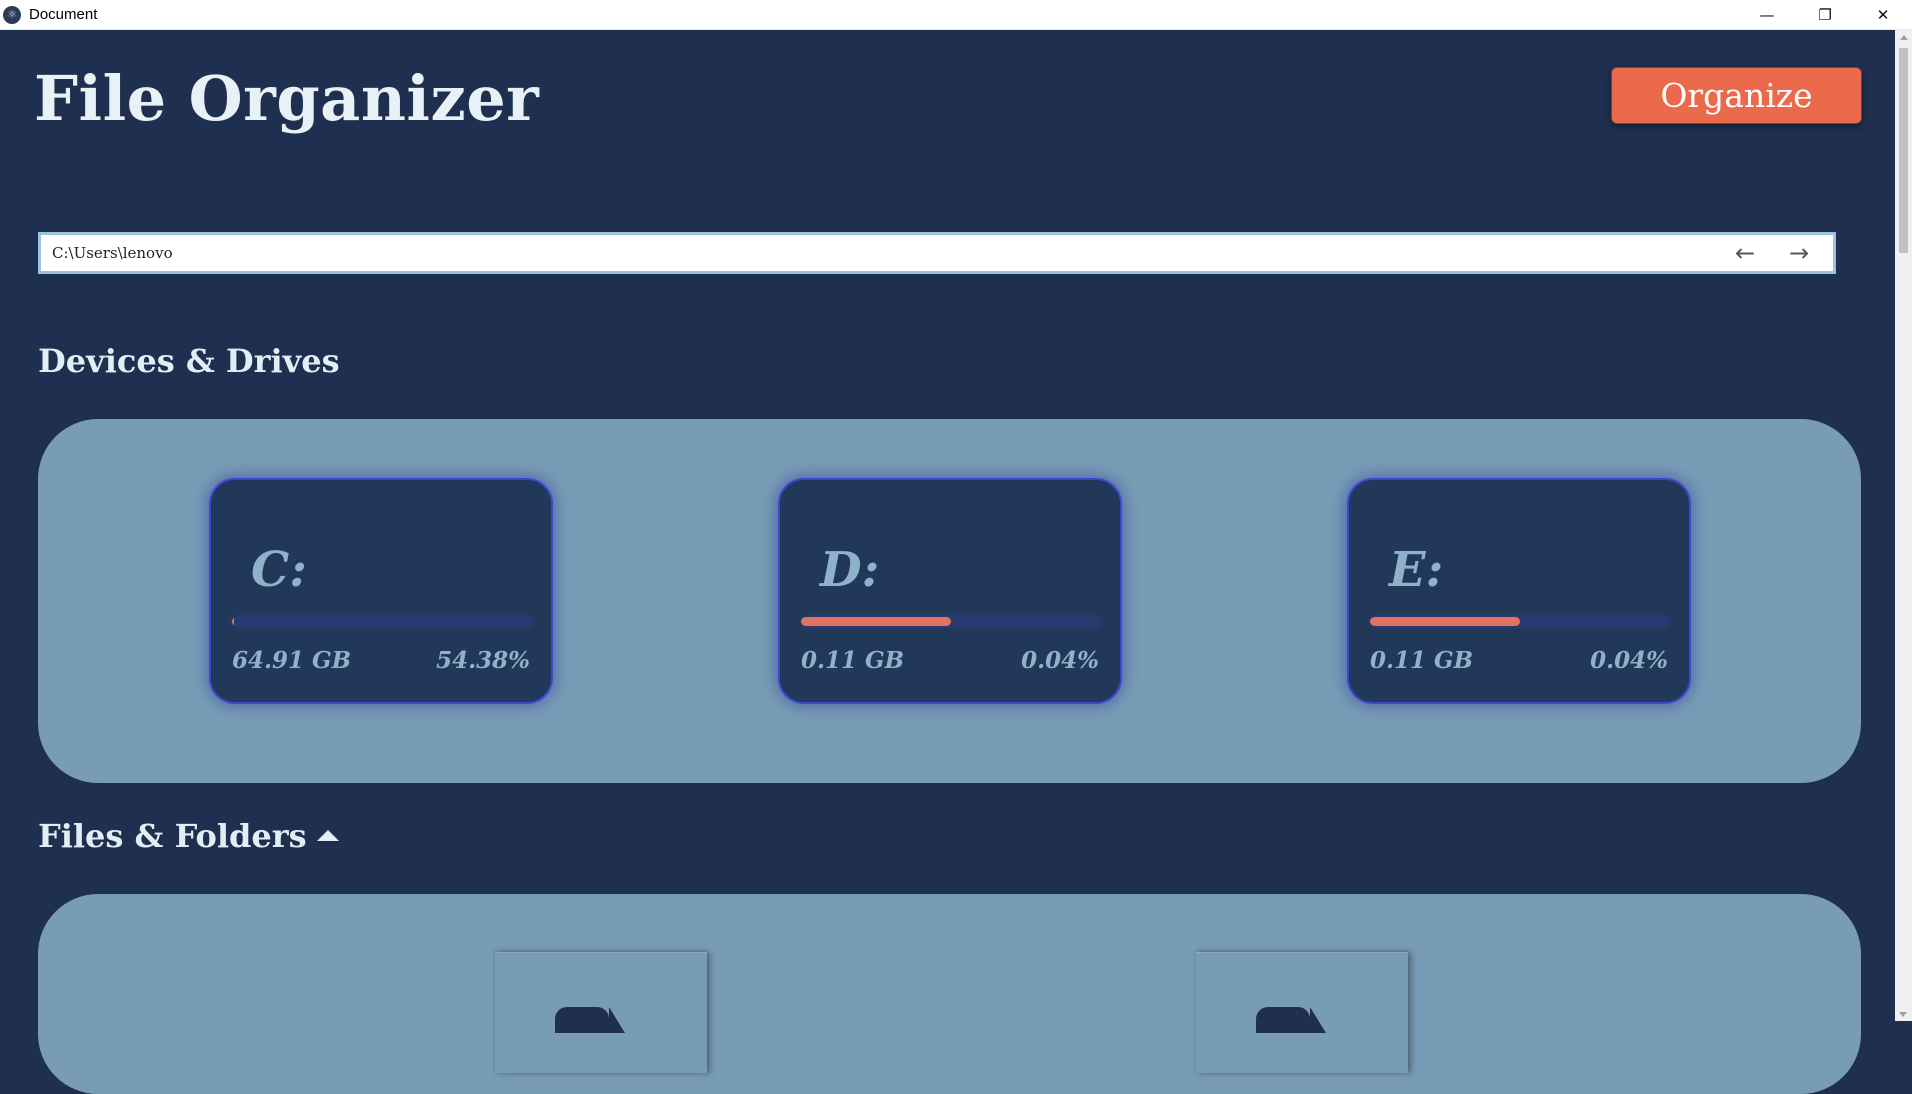  Describe the element at coordinates (950, 591) in the screenshot. I see `drive-card-d: D: 0.11 GB 0.04%` at that location.